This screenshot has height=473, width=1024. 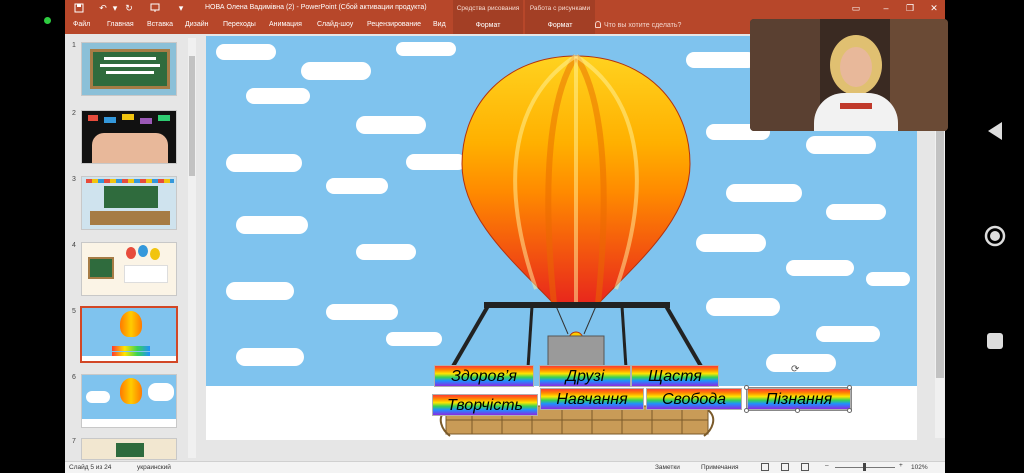 What do you see at coordinates (485, 405) in the screenshot?
I see `word-label-creativity: Творчість` at bounding box center [485, 405].